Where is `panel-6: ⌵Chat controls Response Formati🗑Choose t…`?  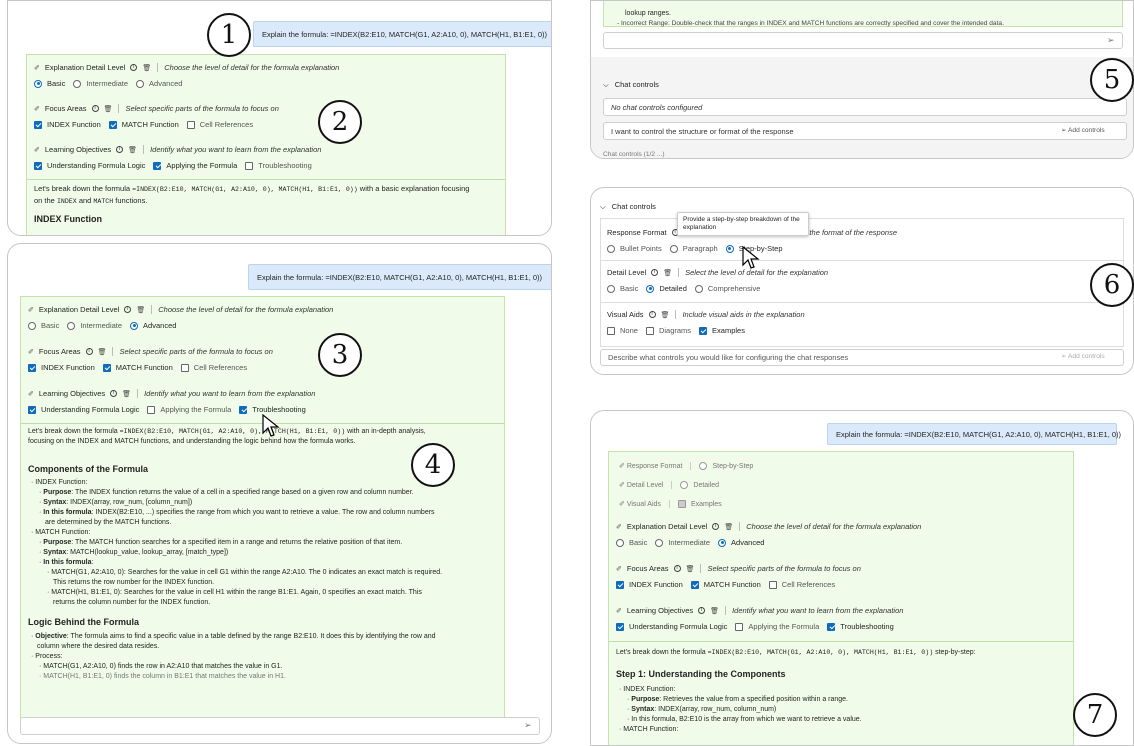 panel-6: ⌵Chat controls Response Formati🗑Choose t… is located at coordinates (862, 281).